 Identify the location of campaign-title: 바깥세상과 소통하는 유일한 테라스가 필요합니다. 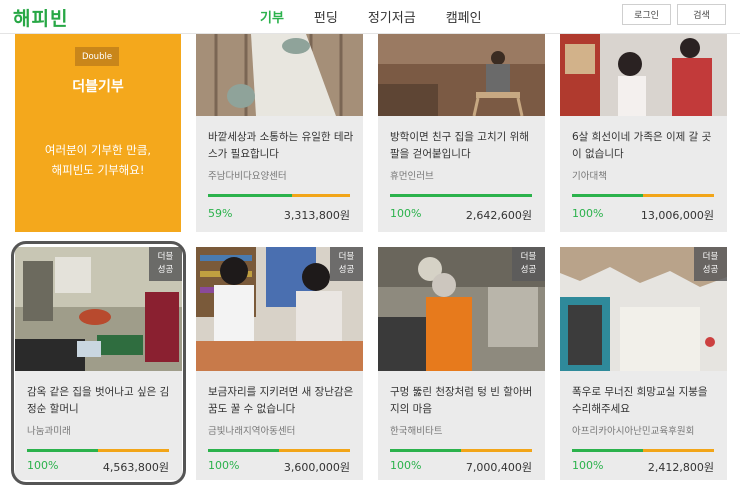
(281, 146).